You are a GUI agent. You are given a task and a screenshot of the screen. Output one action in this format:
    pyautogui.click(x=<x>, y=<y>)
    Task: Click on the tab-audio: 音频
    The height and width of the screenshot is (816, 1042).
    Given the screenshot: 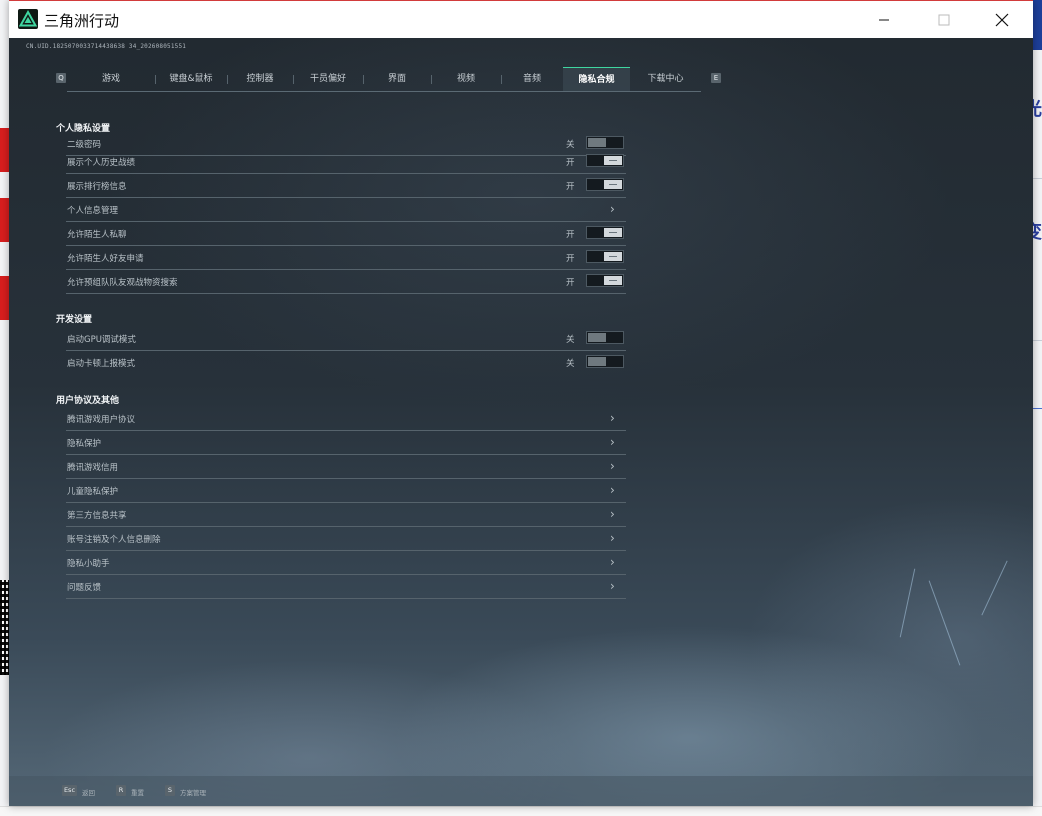 What is the action you would take?
    pyautogui.click(x=532, y=79)
    